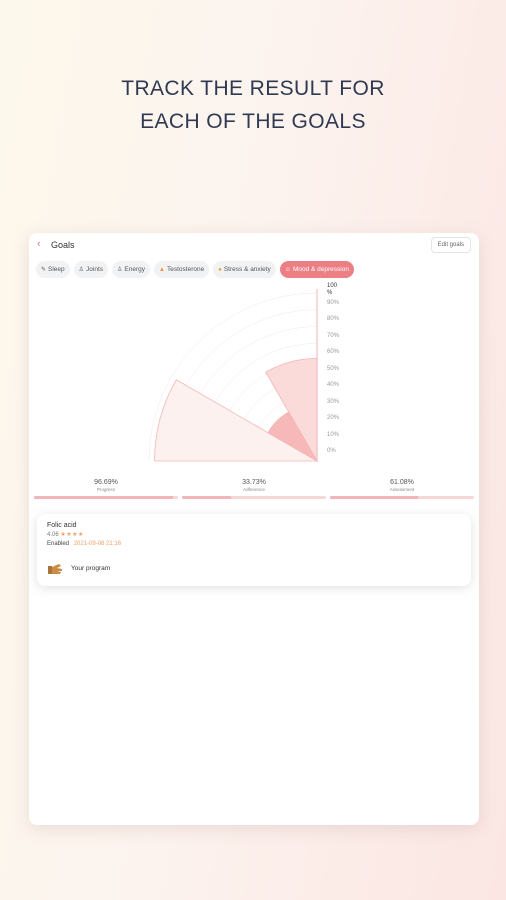  Describe the element at coordinates (135, 269) in the screenshot. I see `tab-label: Energy` at that location.